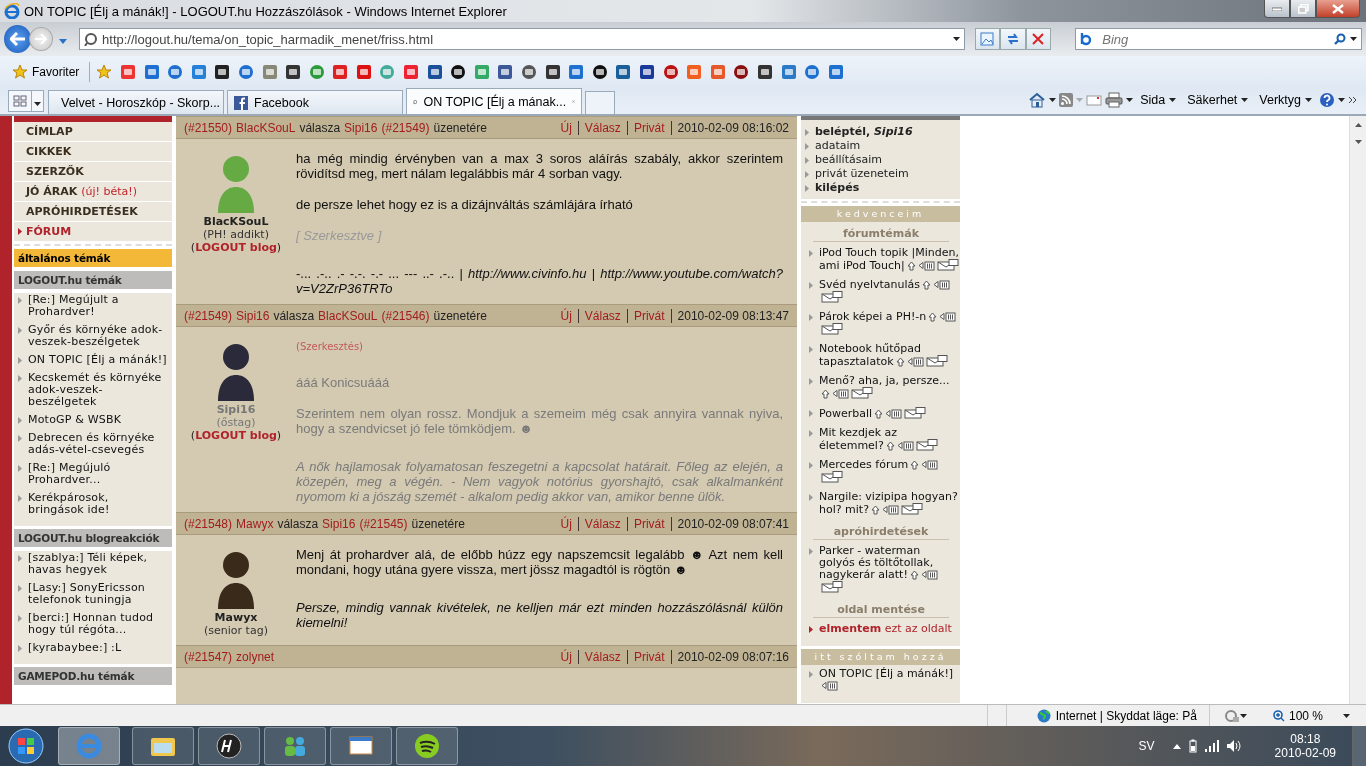  What do you see at coordinates (889, 569) in the screenshot?
I see `favorite-link: Parker - waterman golyós és töltőtollak, nagykerár alatt!` at bounding box center [889, 569].